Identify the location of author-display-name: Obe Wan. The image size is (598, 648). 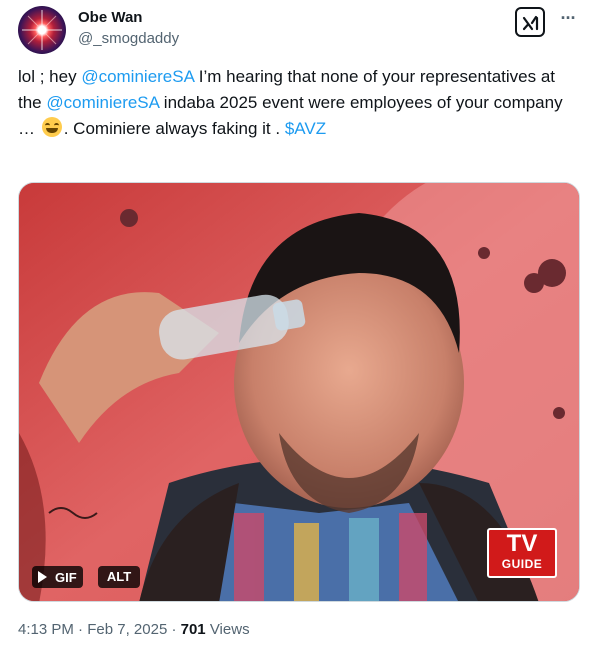
(110, 17).